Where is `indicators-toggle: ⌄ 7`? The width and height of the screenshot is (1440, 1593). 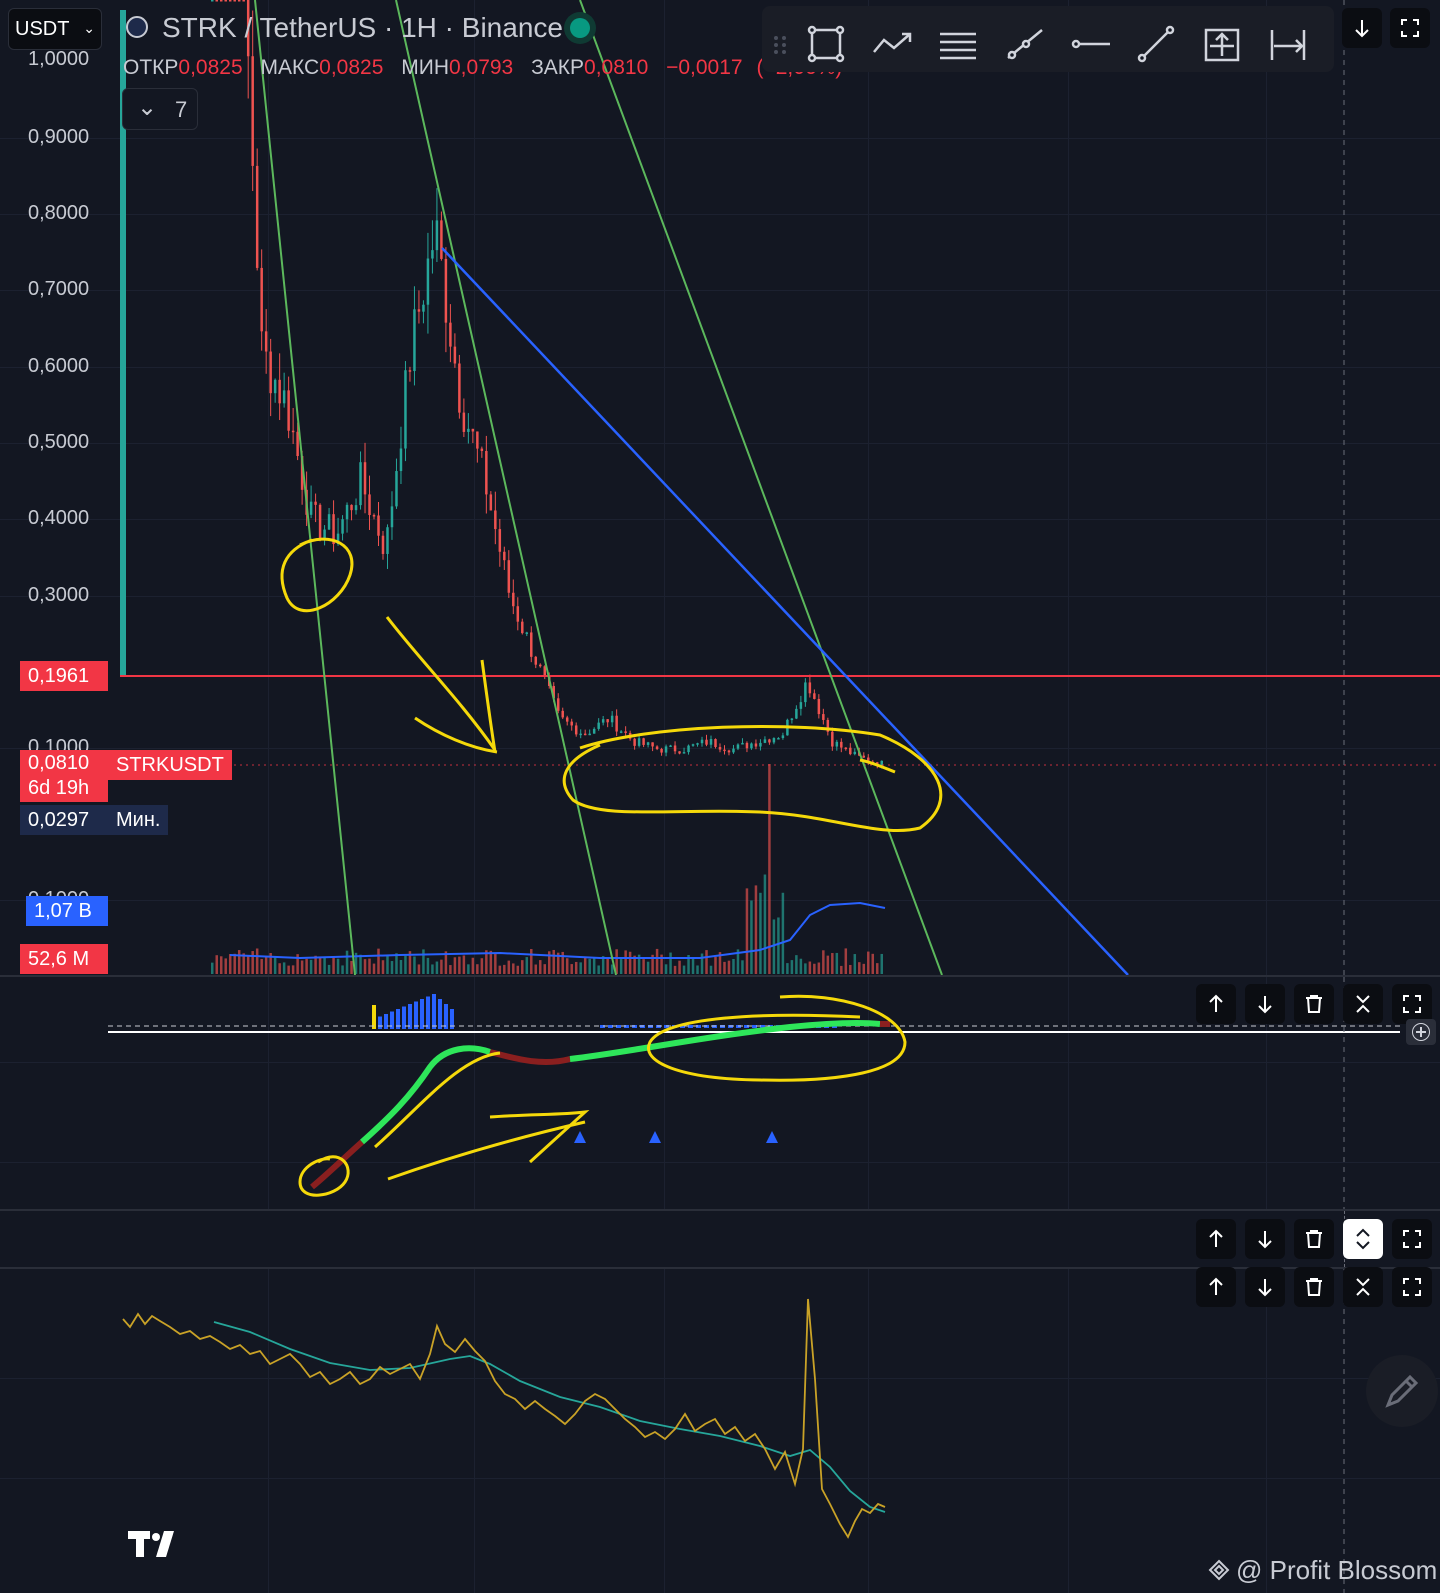
indicators-toggle: ⌄ 7 is located at coordinates (160, 109).